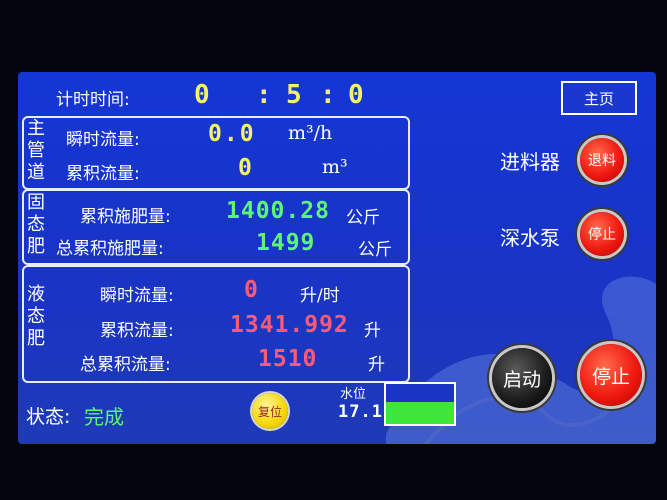 The height and width of the screenshot is (500, 667). I want to click on status-value: 完成, so click(104, 417).